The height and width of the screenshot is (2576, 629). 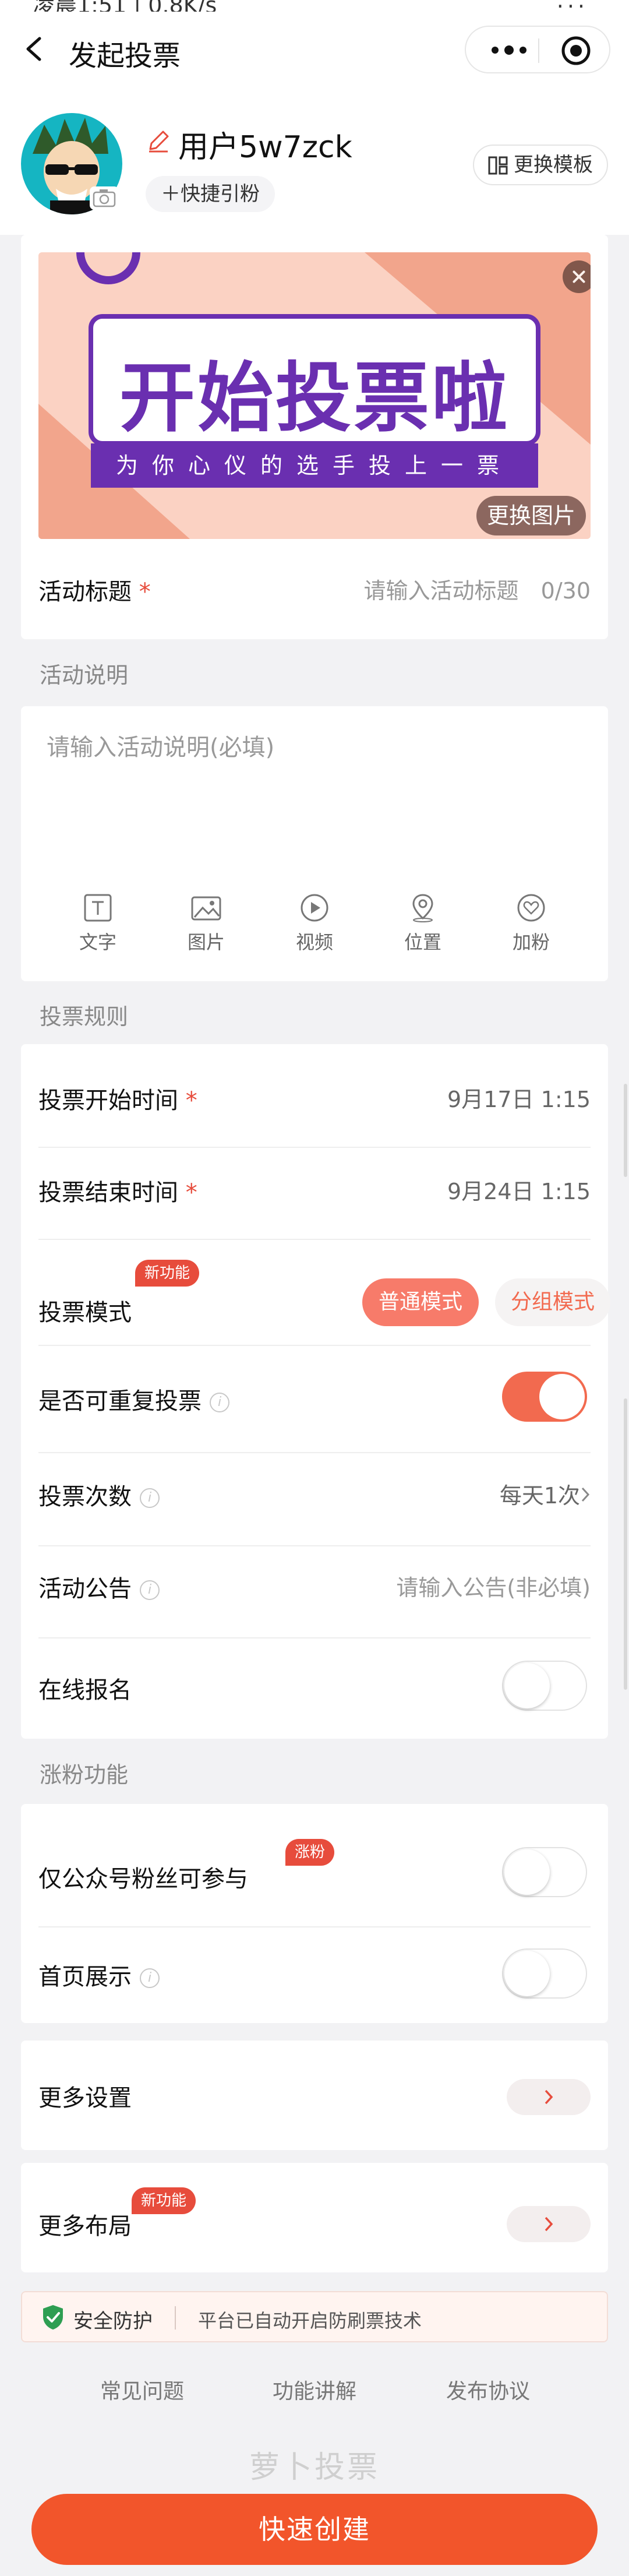 I want to click on more-layout-button, so click(x=549, y=2224).